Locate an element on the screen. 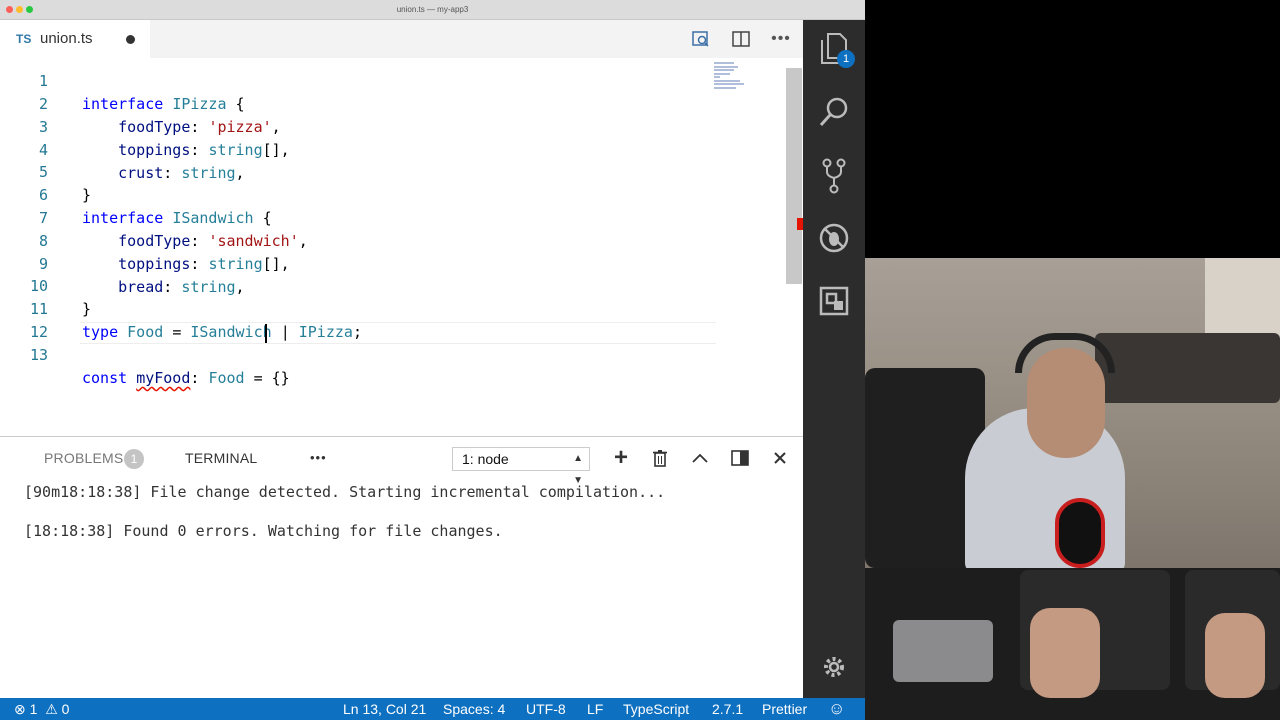  code-line: 6 interface ISandwich { is located at coordinates (155, 206).